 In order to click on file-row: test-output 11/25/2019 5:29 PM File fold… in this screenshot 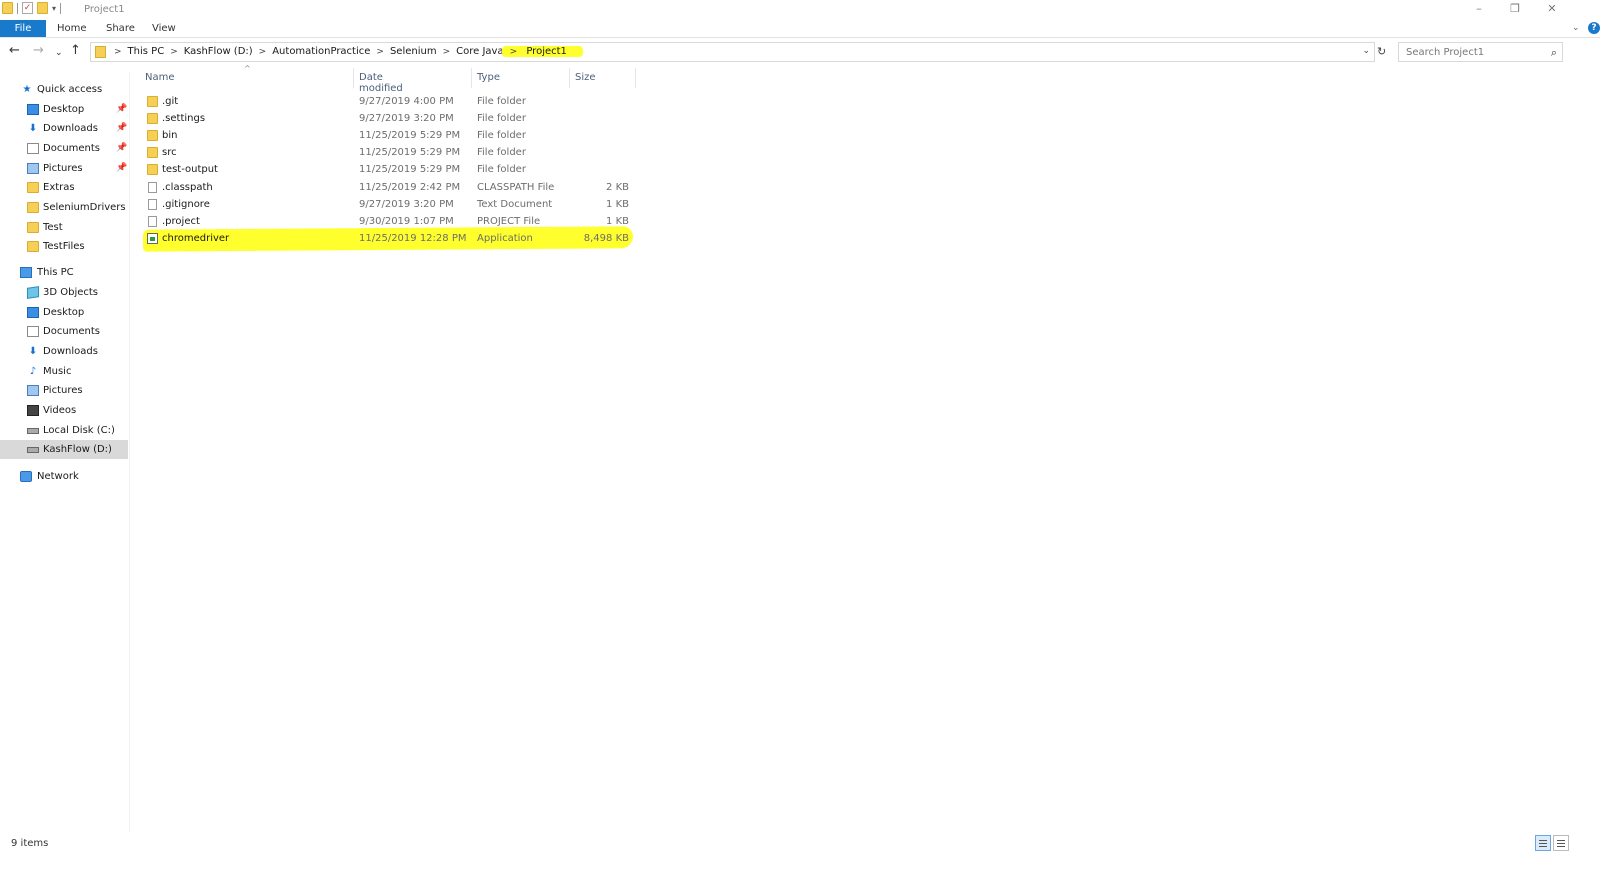, I will do `click(386, 169)`.